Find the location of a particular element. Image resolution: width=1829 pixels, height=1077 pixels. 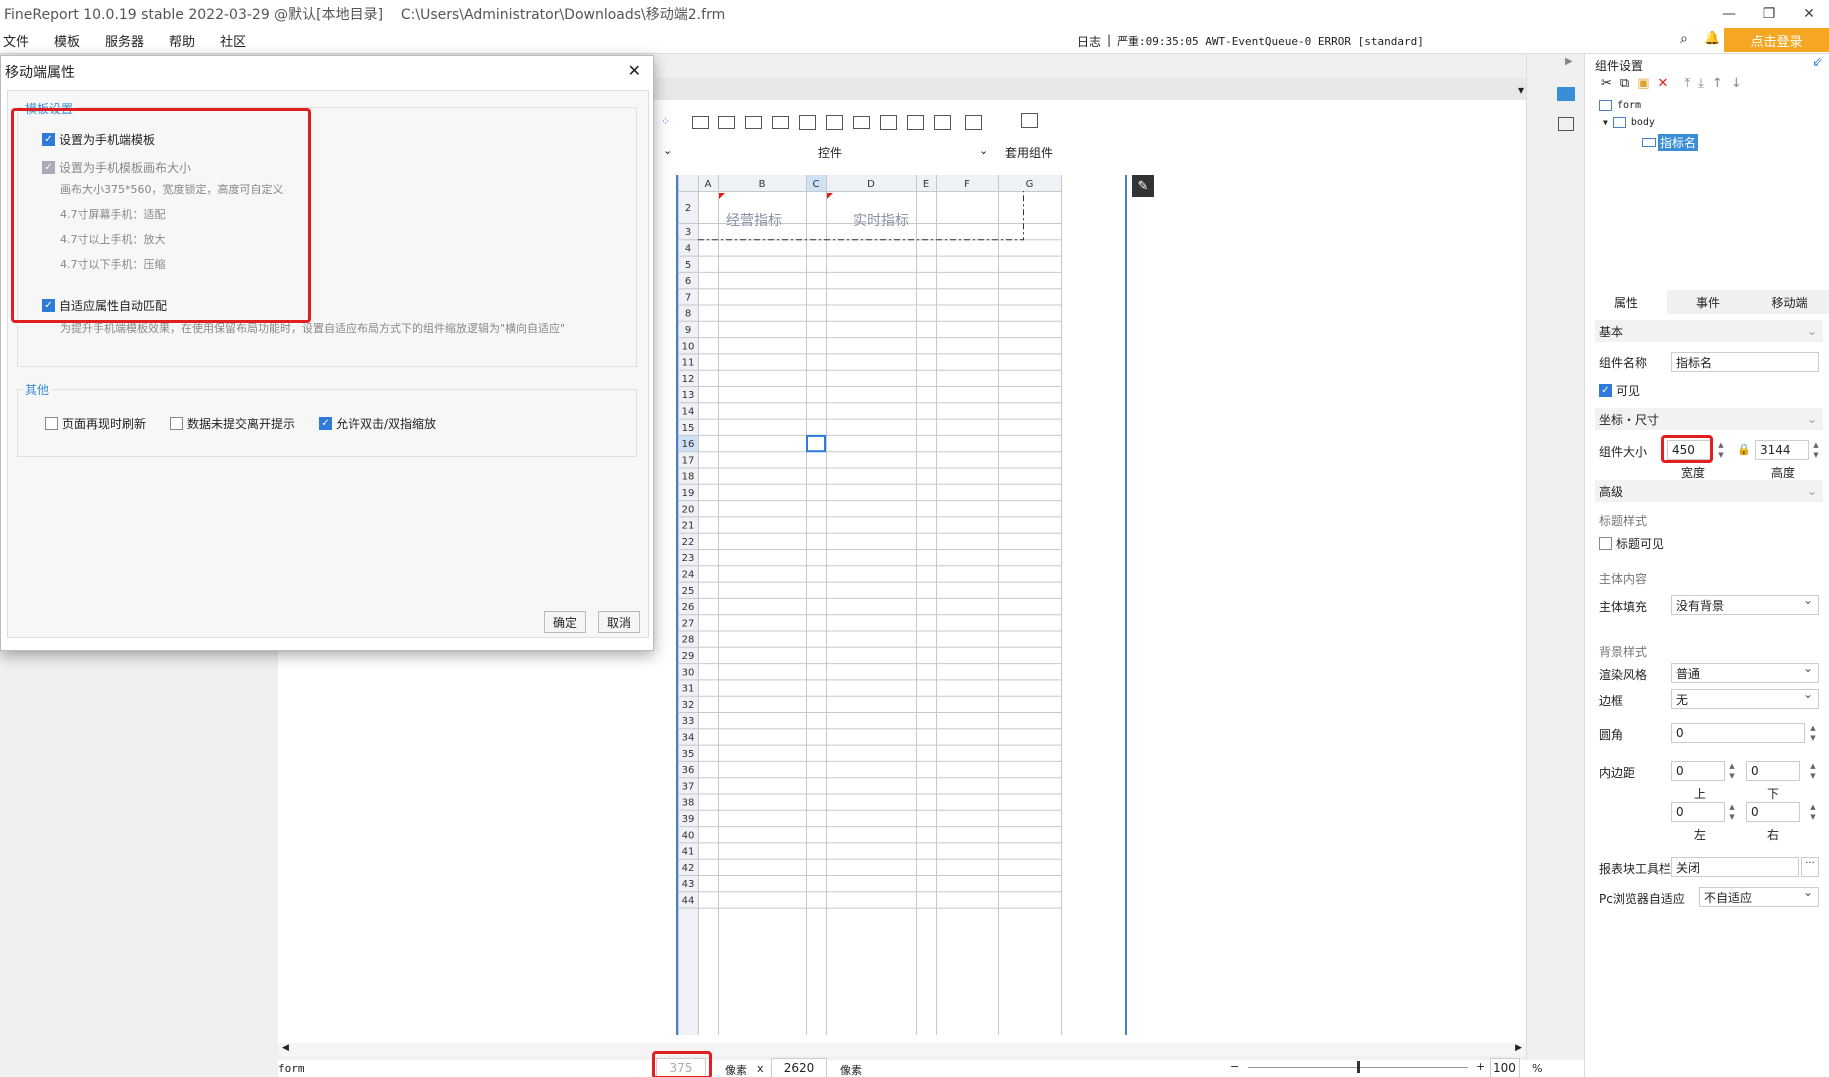

textfield-widget-icon is located at coordinates (753, 122).